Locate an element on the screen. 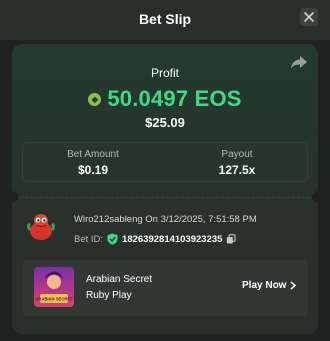 Image resolution: width=330 pixels, height=341 pixels. bet-amount-label: Bet Amount is located at coordinates (93, 154).